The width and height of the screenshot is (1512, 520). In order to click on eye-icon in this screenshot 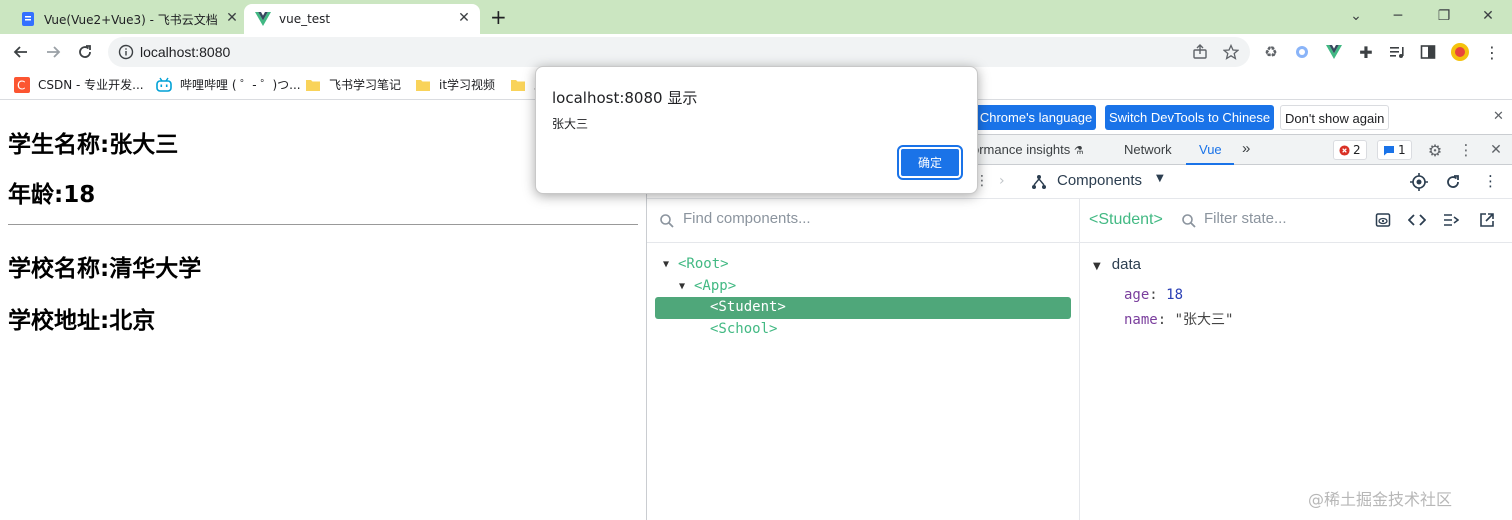, I will do `click(1383, 220)`.